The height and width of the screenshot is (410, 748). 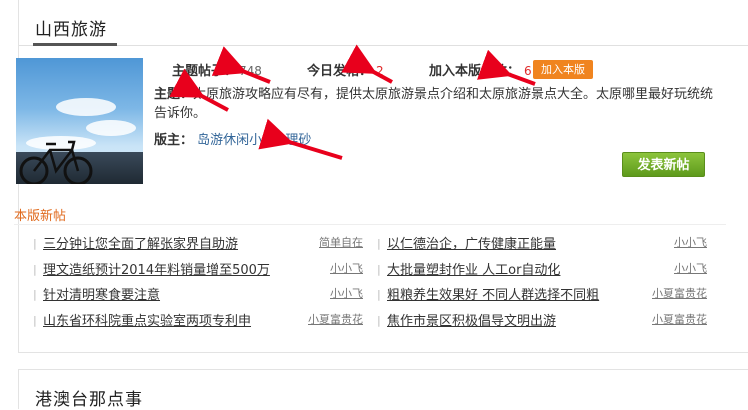 I want to click on list-item: | 理文造纸预计2014年料销量增至500万 小小飞, so click(x=198, y=269).